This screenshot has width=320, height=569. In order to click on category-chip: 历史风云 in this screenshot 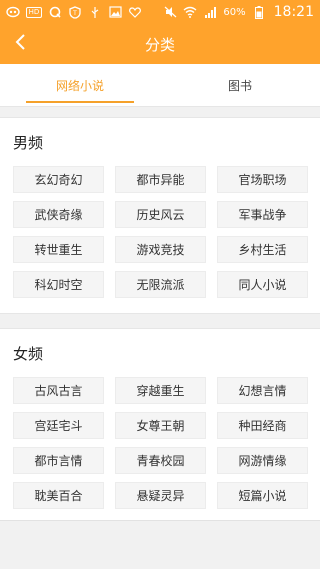, I will do `click(160, 214)`.